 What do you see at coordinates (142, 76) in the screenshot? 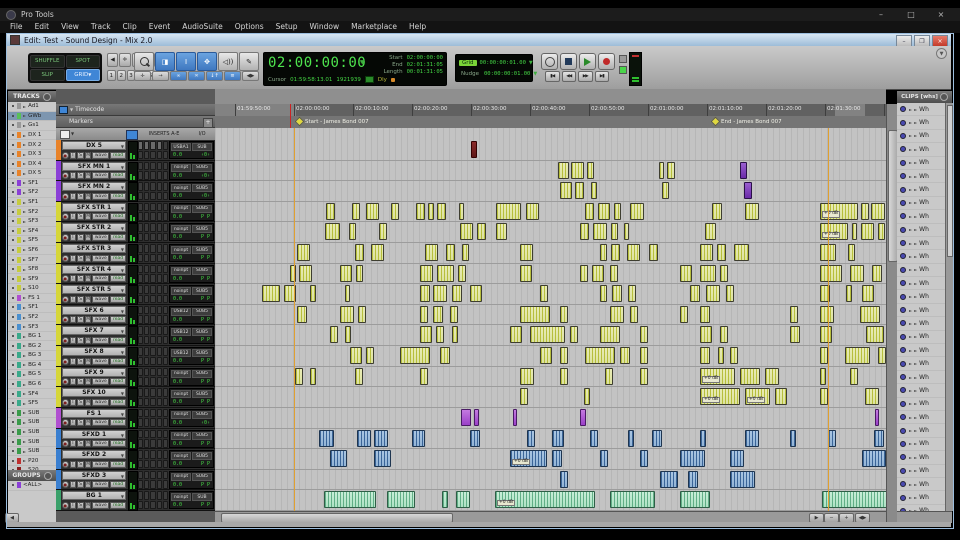
I see `zoom-toggle-icon: ✛` at bounding box center [142, 76].